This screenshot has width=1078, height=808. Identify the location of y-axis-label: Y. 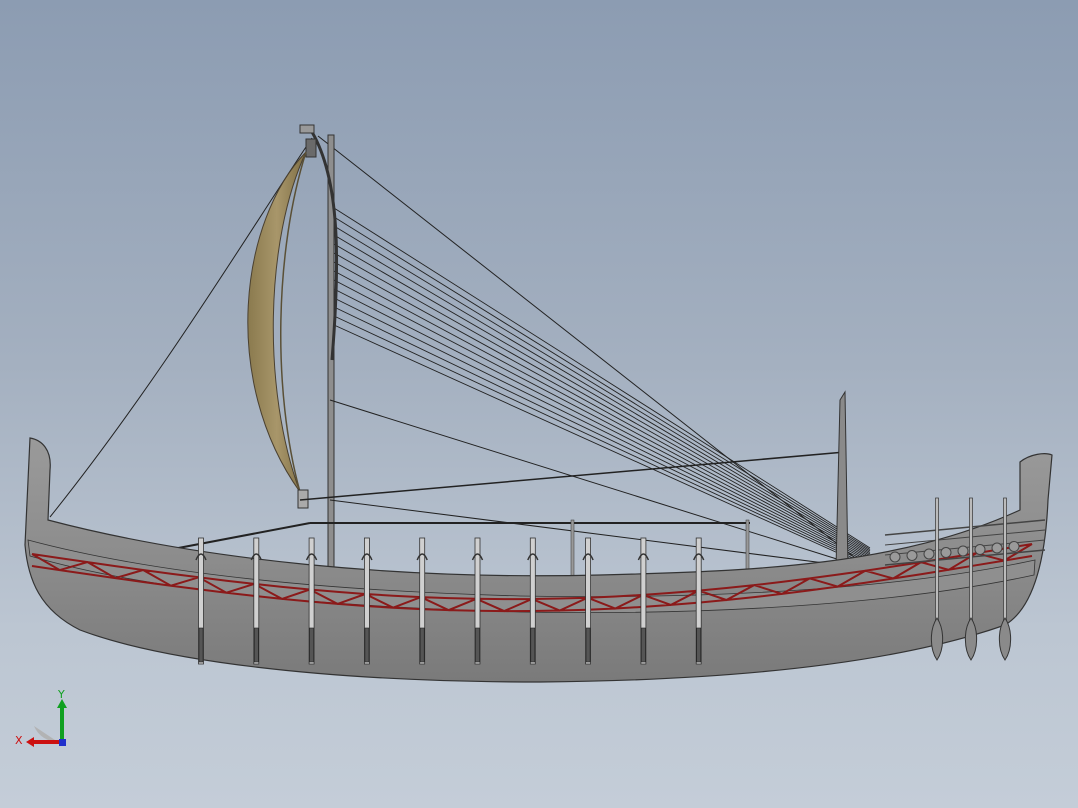
(61, 694).